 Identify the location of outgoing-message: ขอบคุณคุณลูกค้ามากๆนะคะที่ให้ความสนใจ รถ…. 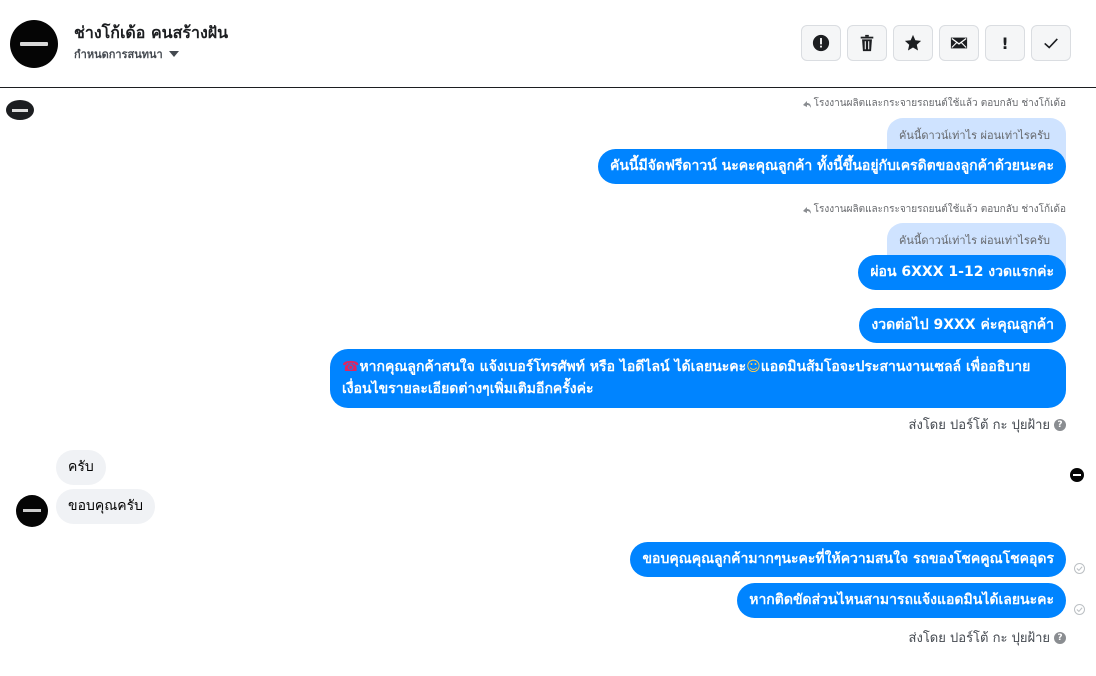
(848, 559).